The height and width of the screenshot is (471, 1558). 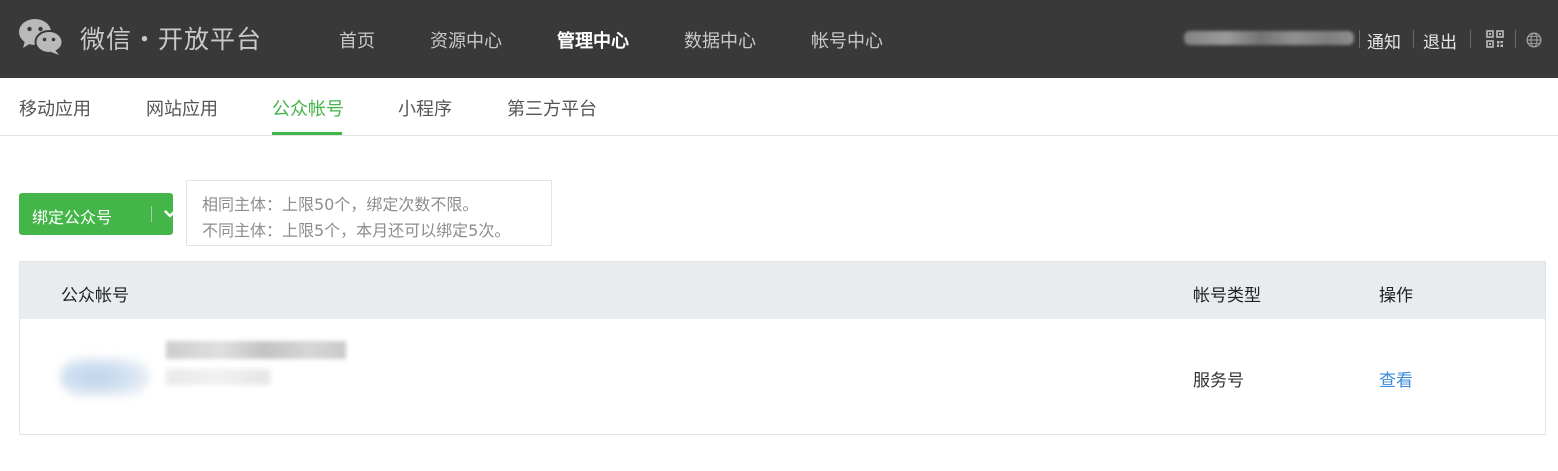 What do you see at coordinates (1269, 38) in the screenshot?
I see `user-name-redacted` at bounding box center [1269, 38].